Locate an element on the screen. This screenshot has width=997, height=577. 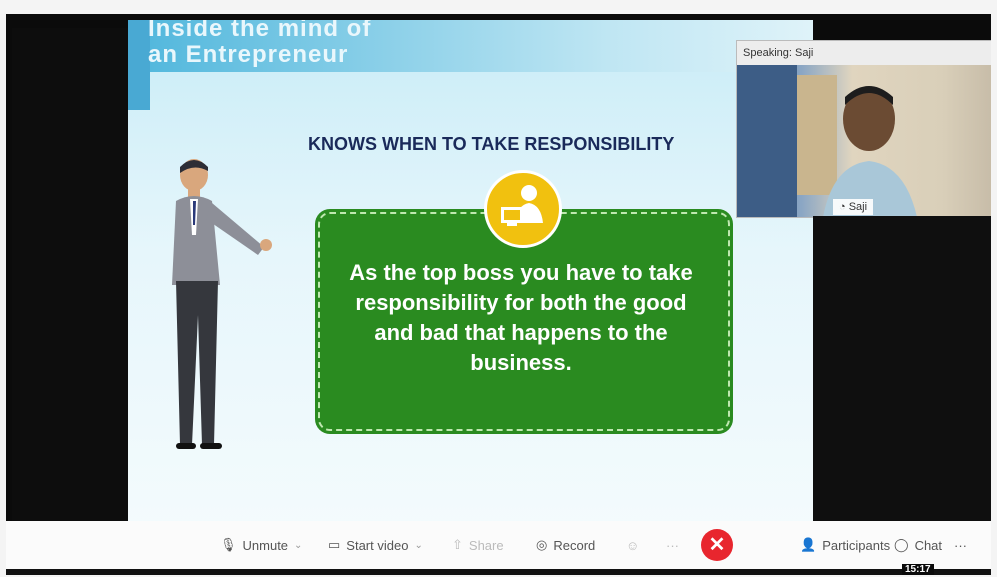
speaking-indicator: Speaking: Saji is located at coordinates (864, 53).